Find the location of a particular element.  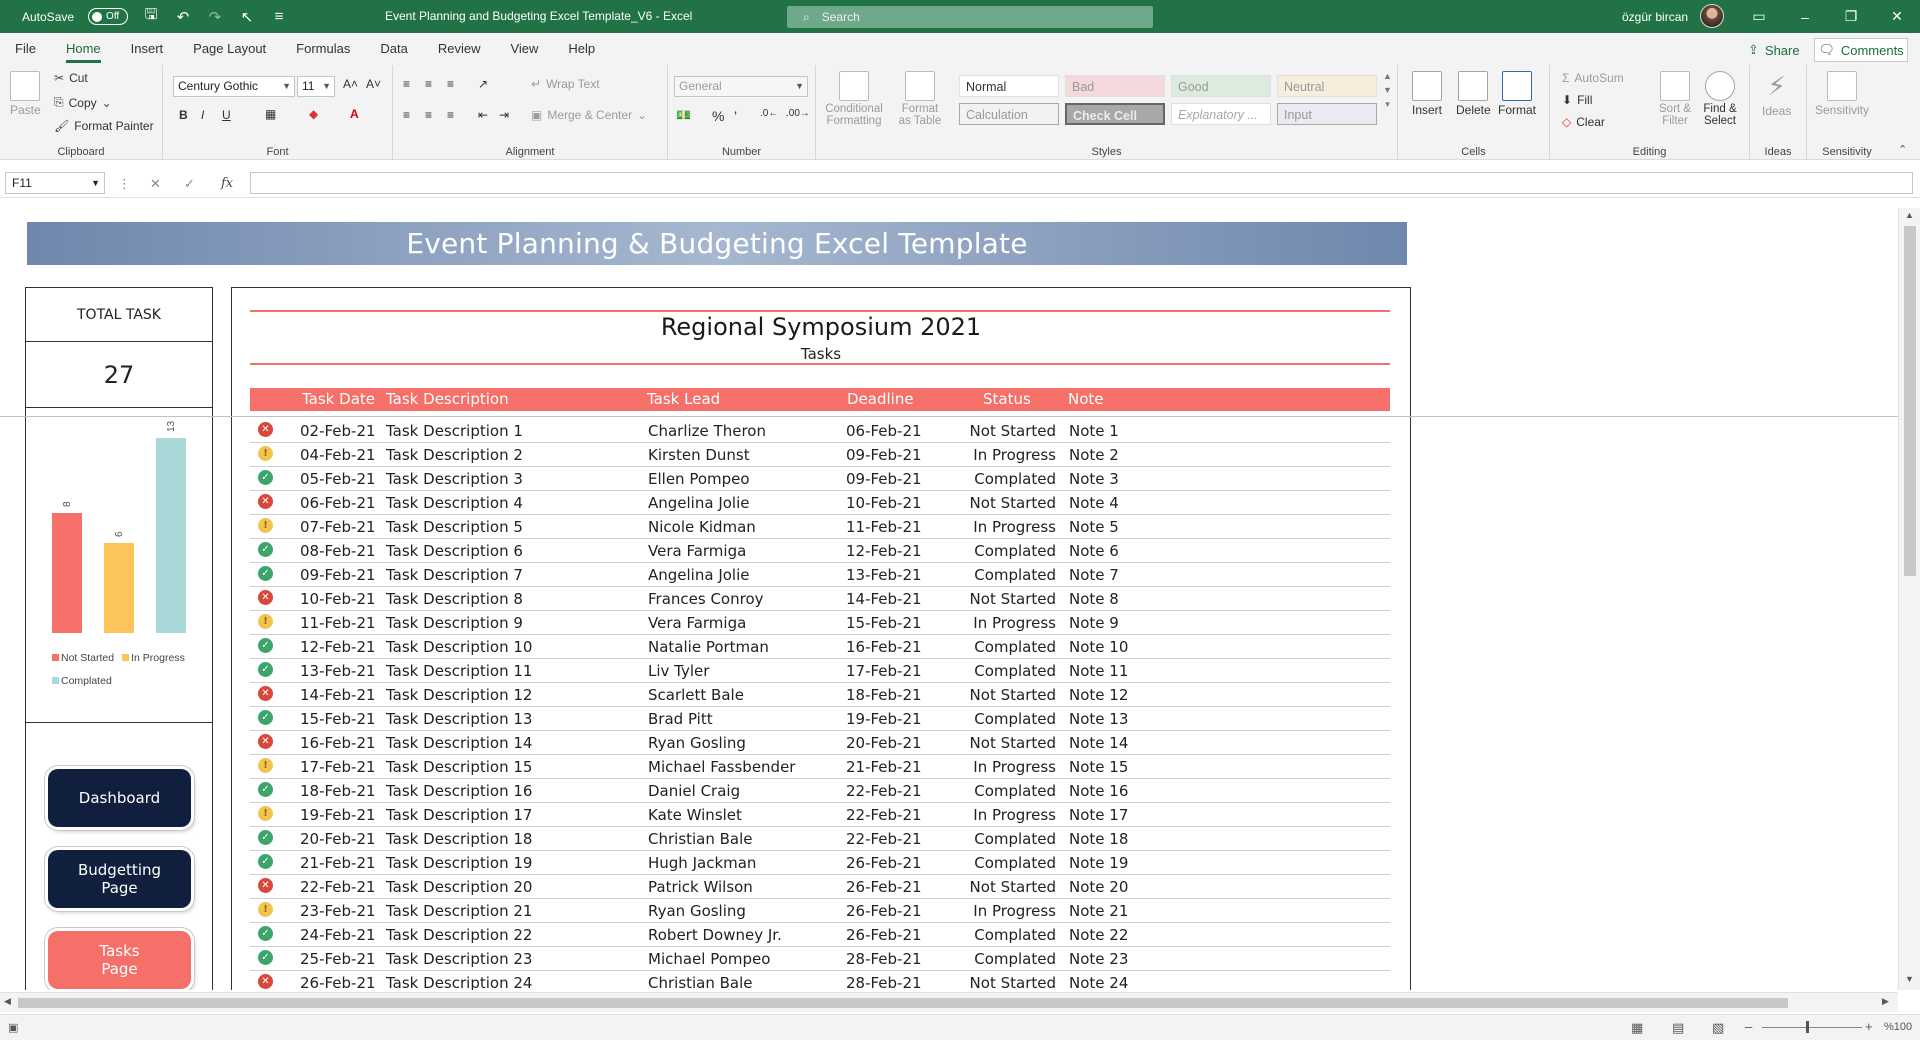

tab-help: Help is located at coordinates (581, 49).